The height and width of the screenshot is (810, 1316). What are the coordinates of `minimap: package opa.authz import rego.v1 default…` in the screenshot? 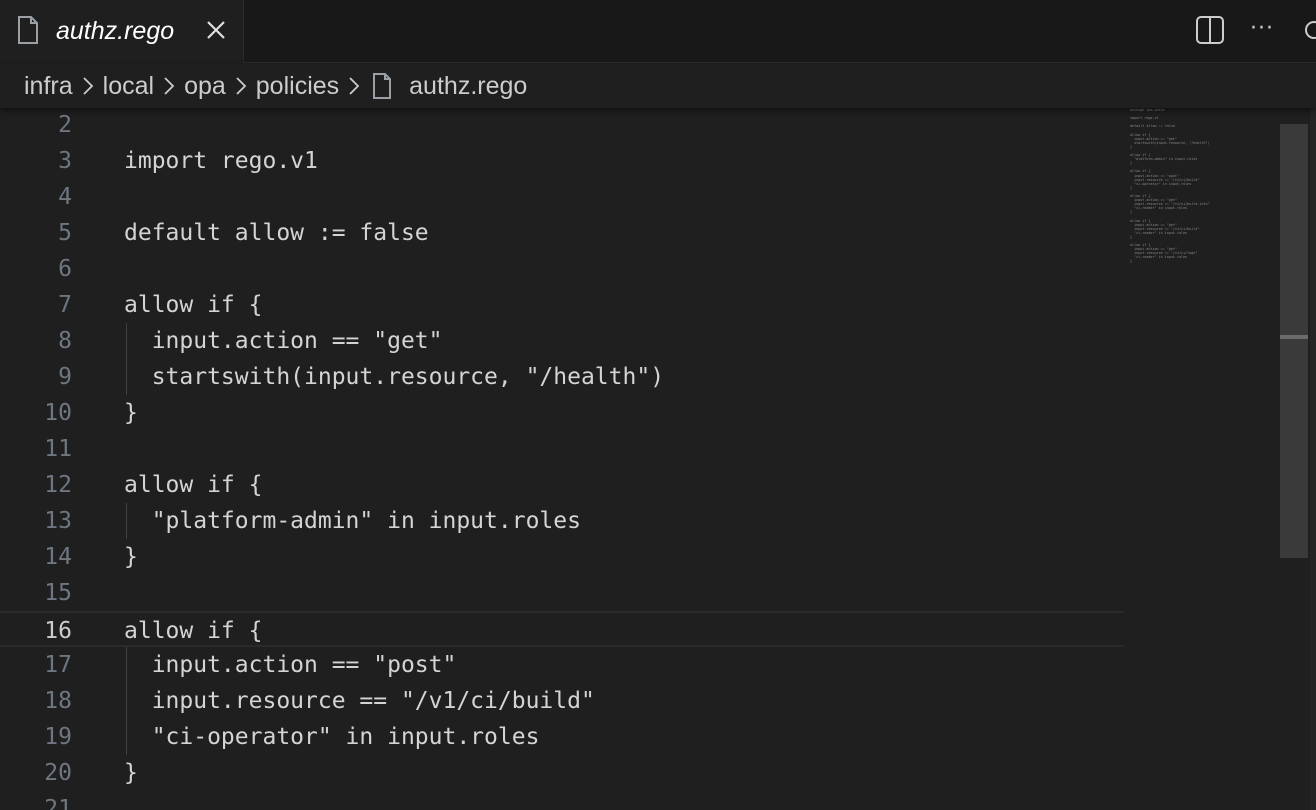 It's located at (1200, 208).